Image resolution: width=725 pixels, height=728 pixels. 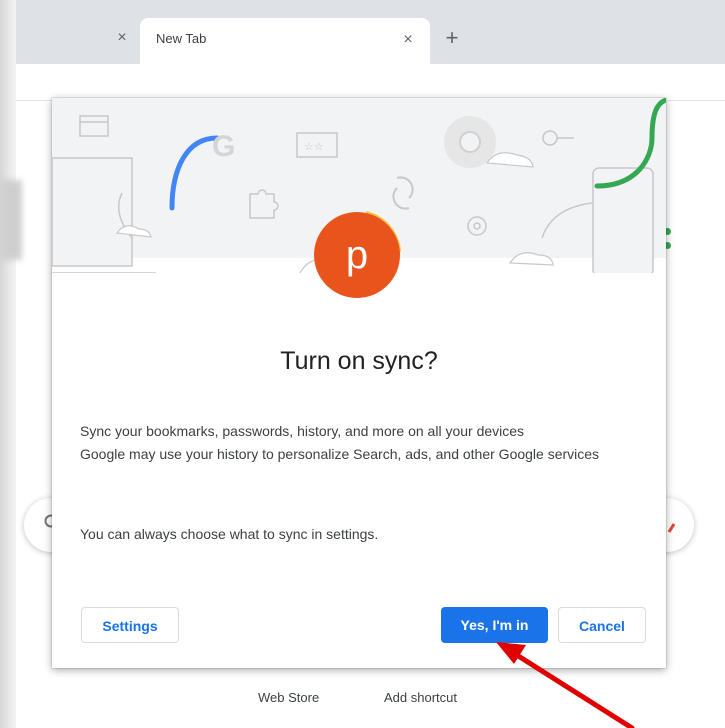 What do you see at coordinates (671, 522) in the screenshot?
I see `microphone-icon` at bounding box center [671, 522].